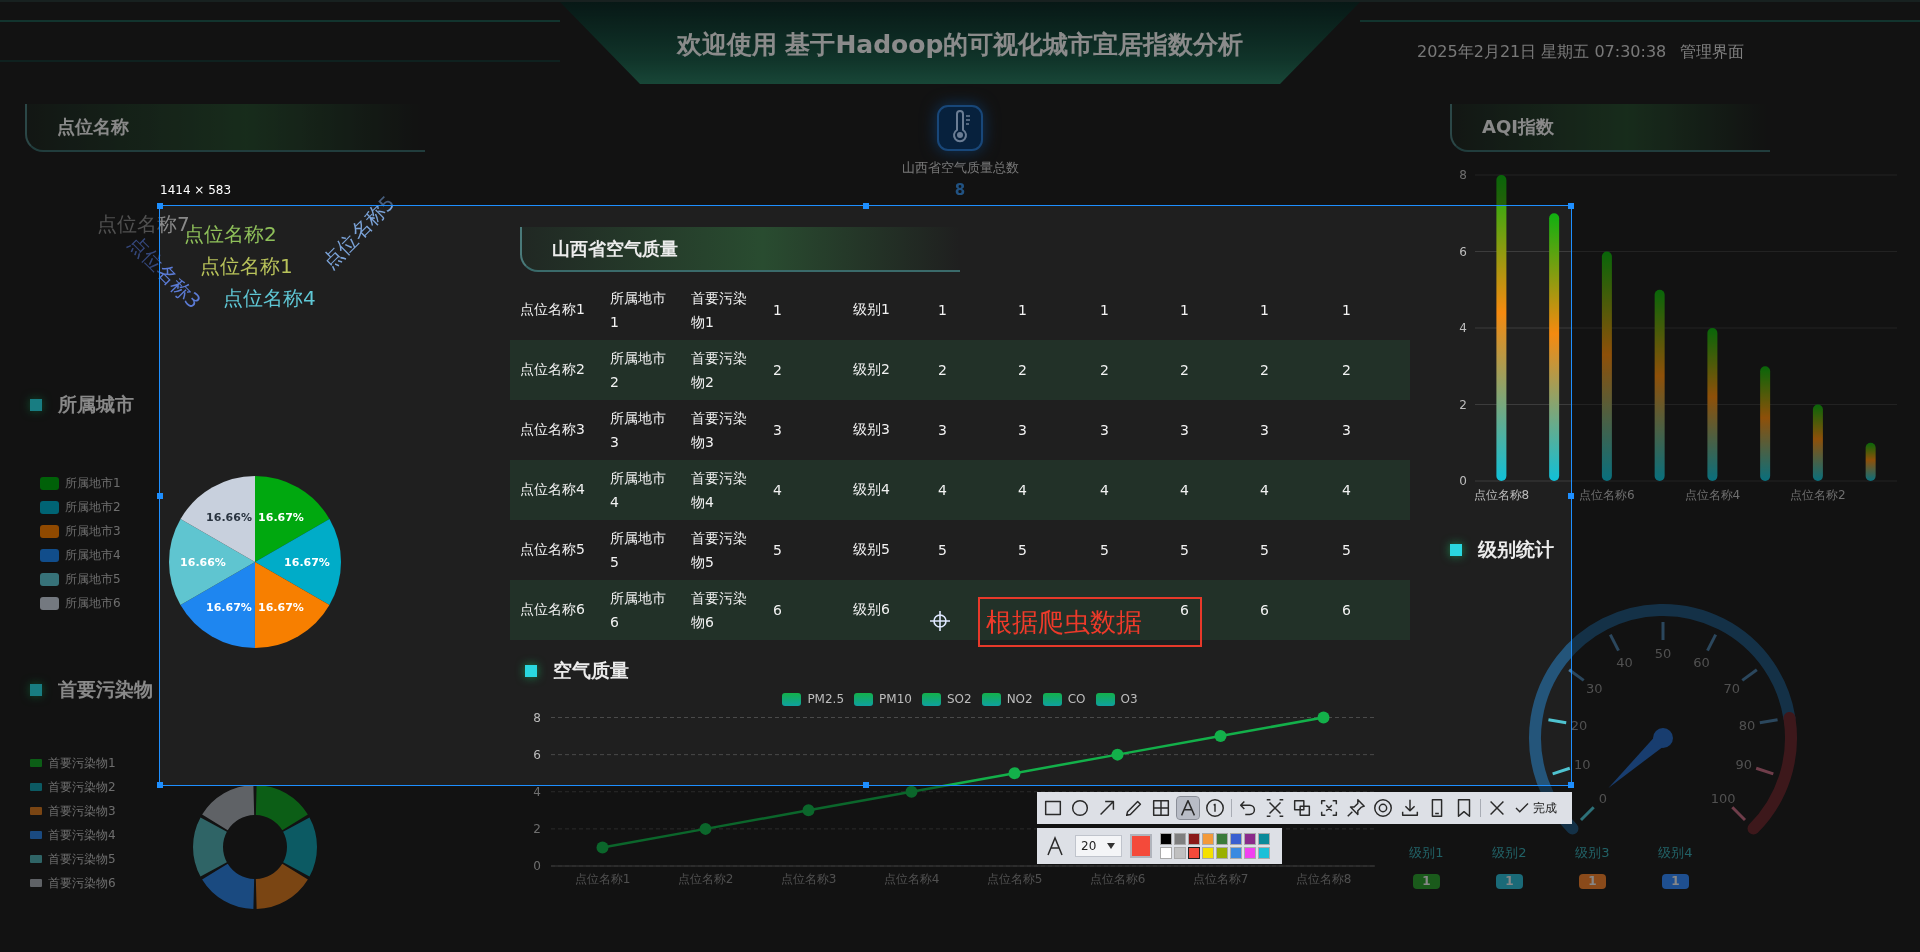  I want to click on legend-label: 首要污染物1, so click(82, 763).